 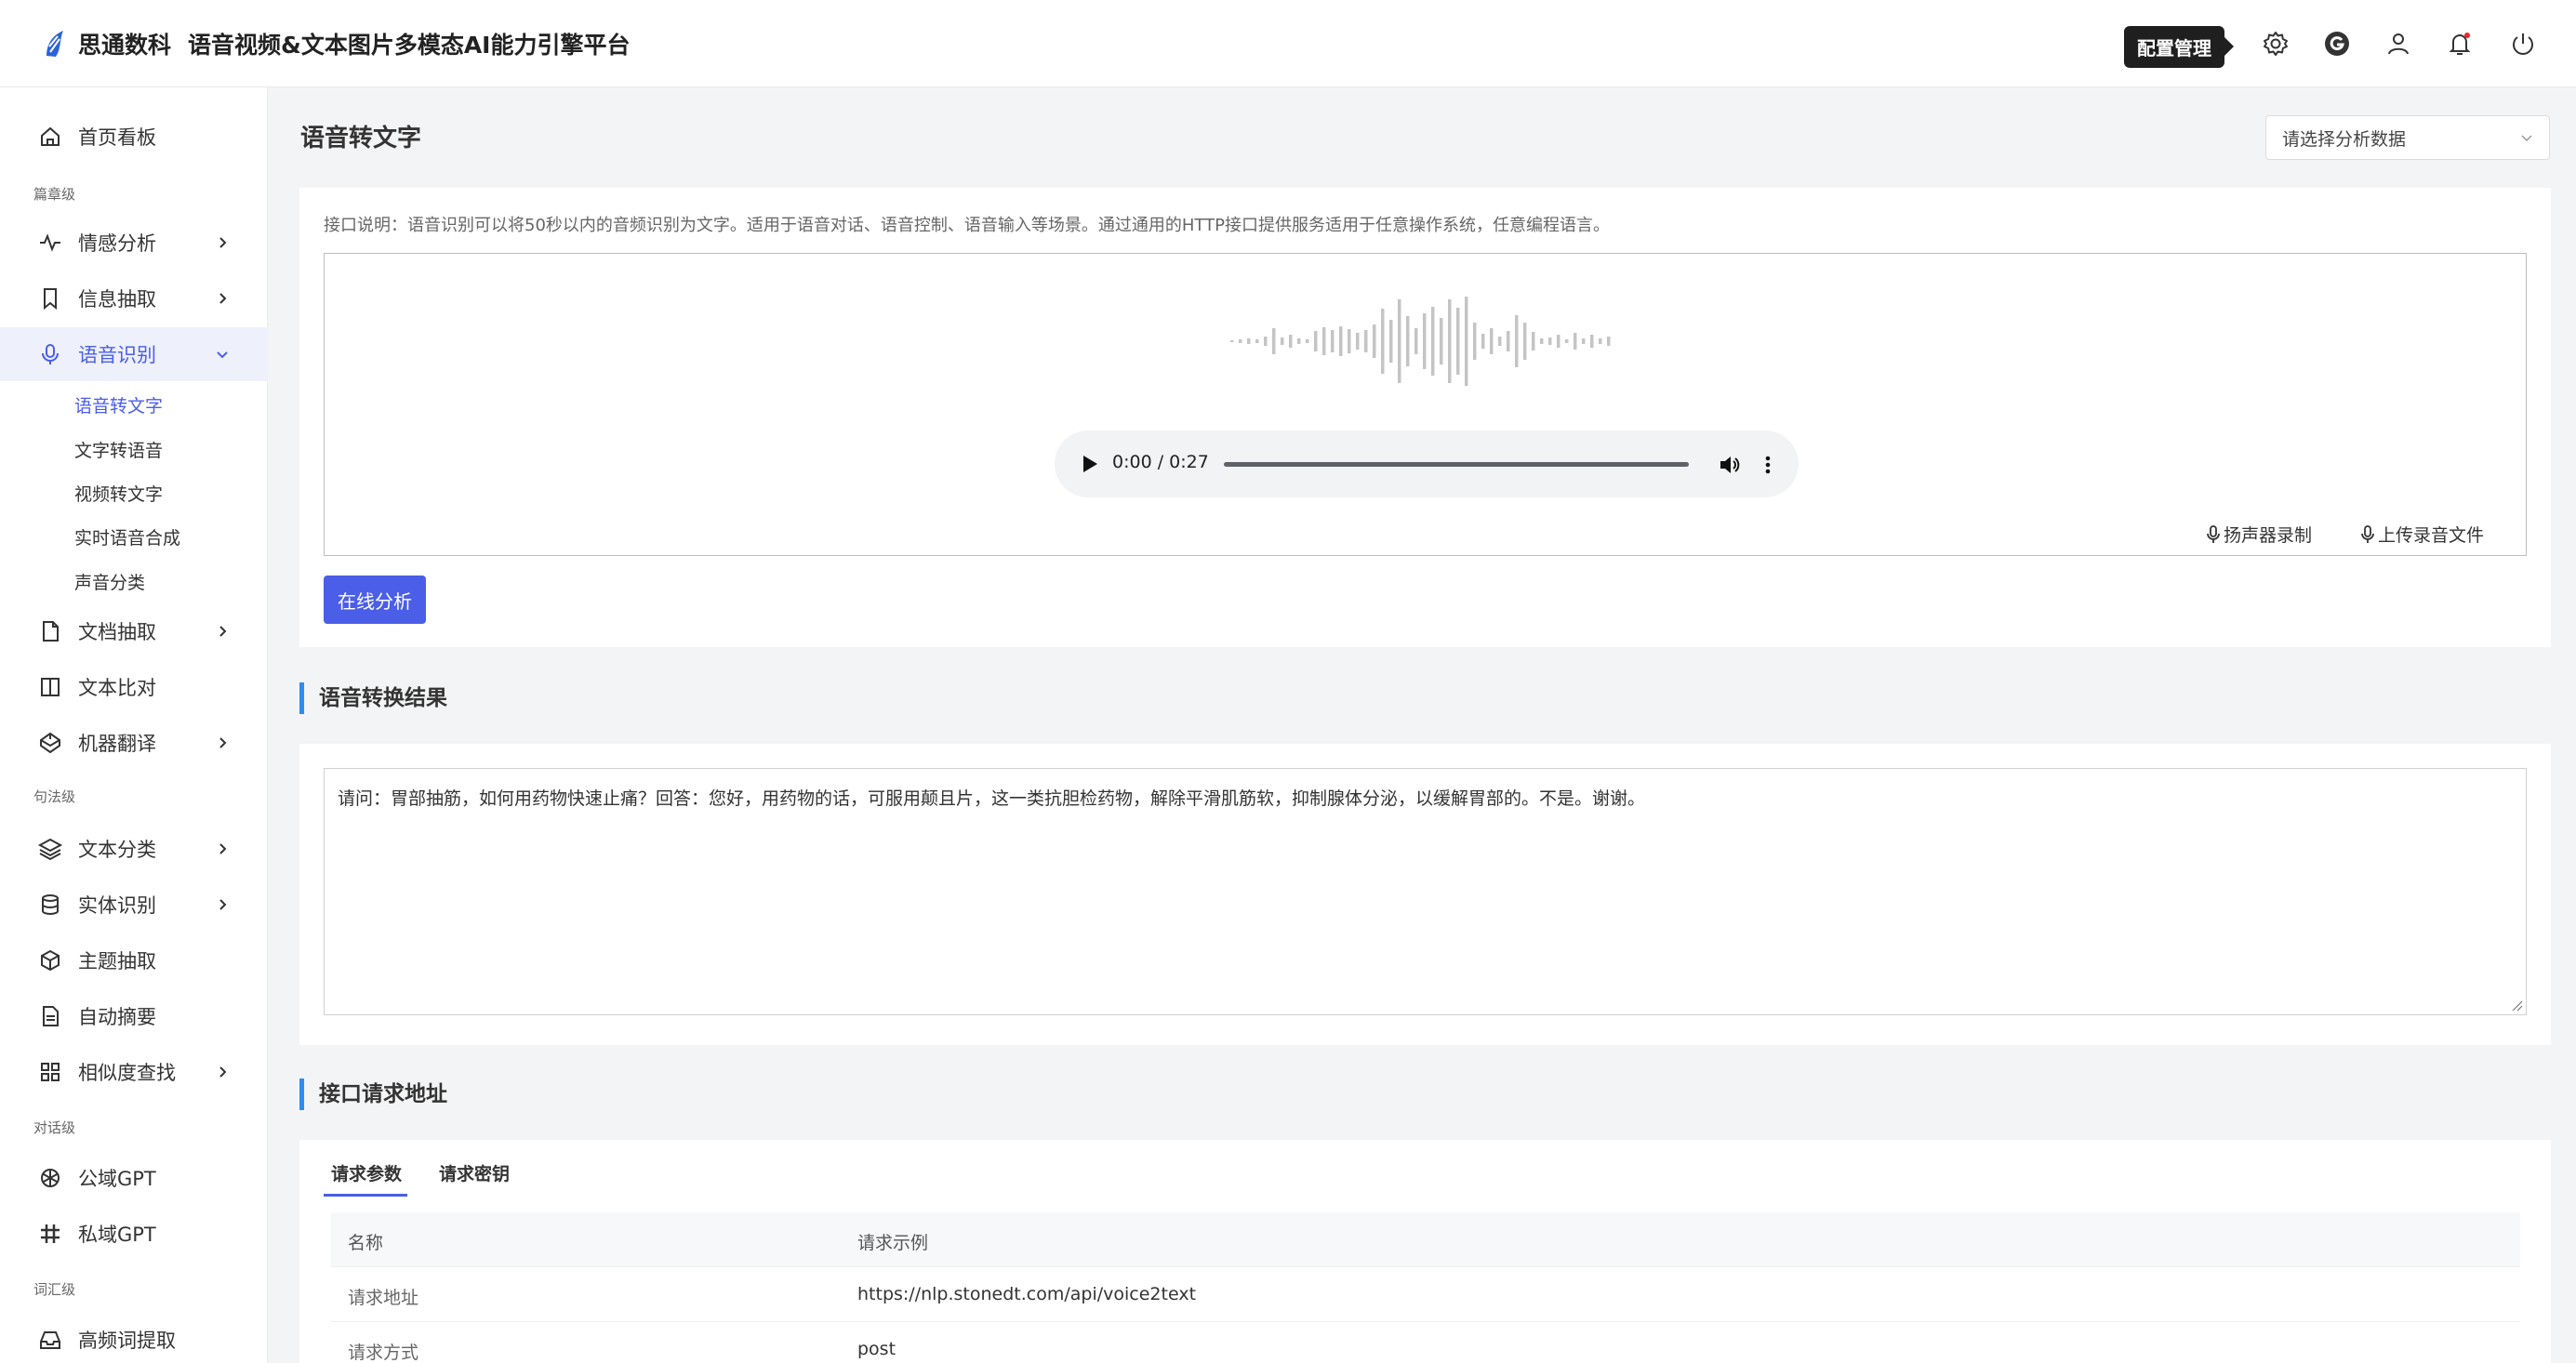 I want to click on brand-logo-icon, so click(x=54, y=43).